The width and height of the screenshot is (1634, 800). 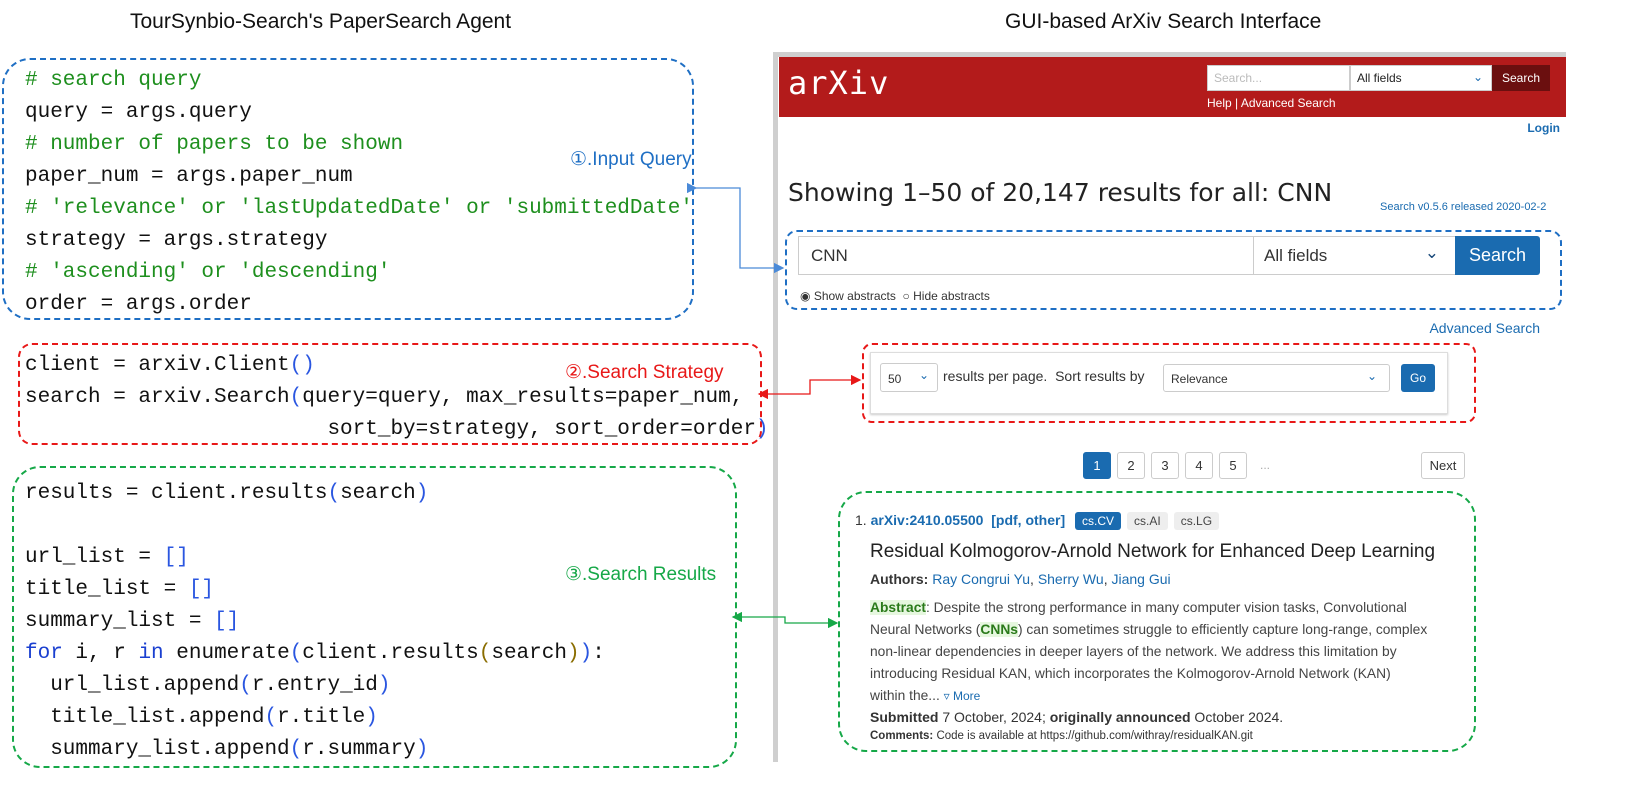 I want to click on input-query-arrow, so click(x=735, y=228).